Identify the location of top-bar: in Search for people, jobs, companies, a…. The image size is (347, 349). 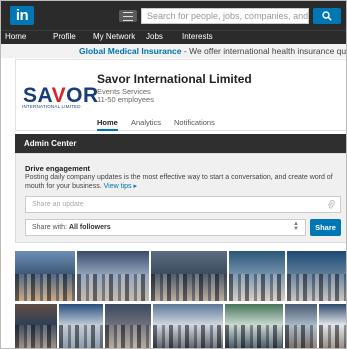
(173, 15).